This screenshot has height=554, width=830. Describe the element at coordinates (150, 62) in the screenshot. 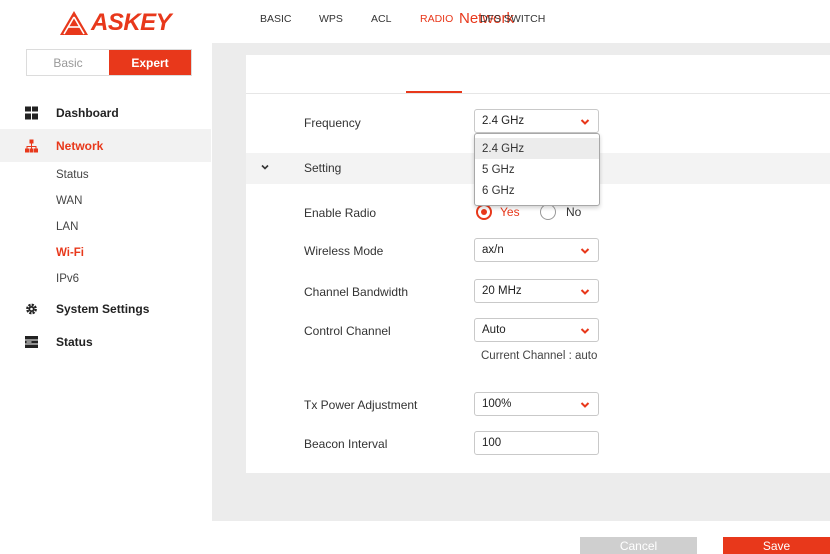

I see `expert-mode-button: Expert` at that location.